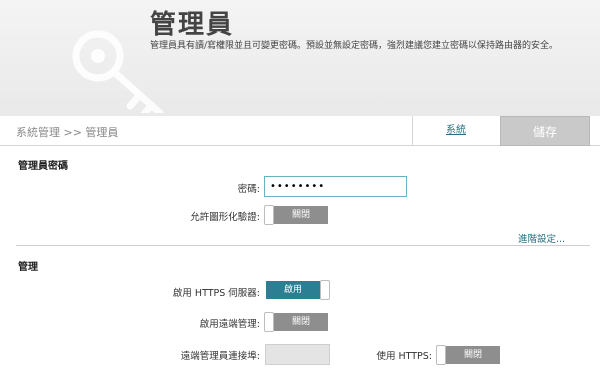 The width and height of the screenshot is (600, 375). Describe the element at coordinates (248, 189) in the screenshot. I see `password-label: 密碼:` at that location.